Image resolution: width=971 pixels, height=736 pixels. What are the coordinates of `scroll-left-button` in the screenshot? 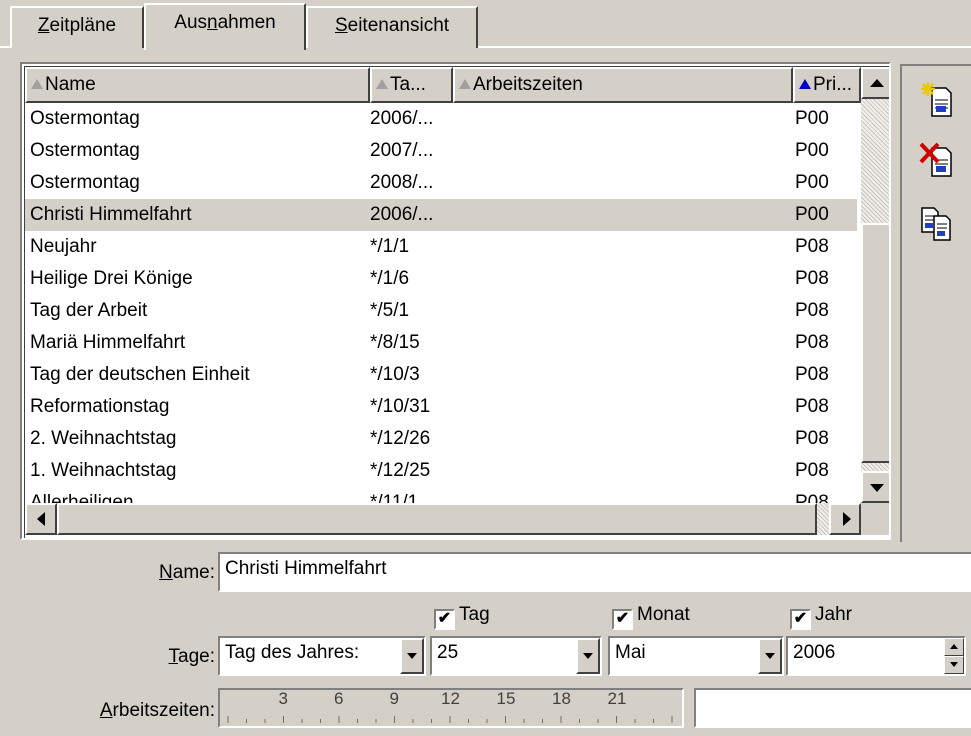 It's located at (41, 519).